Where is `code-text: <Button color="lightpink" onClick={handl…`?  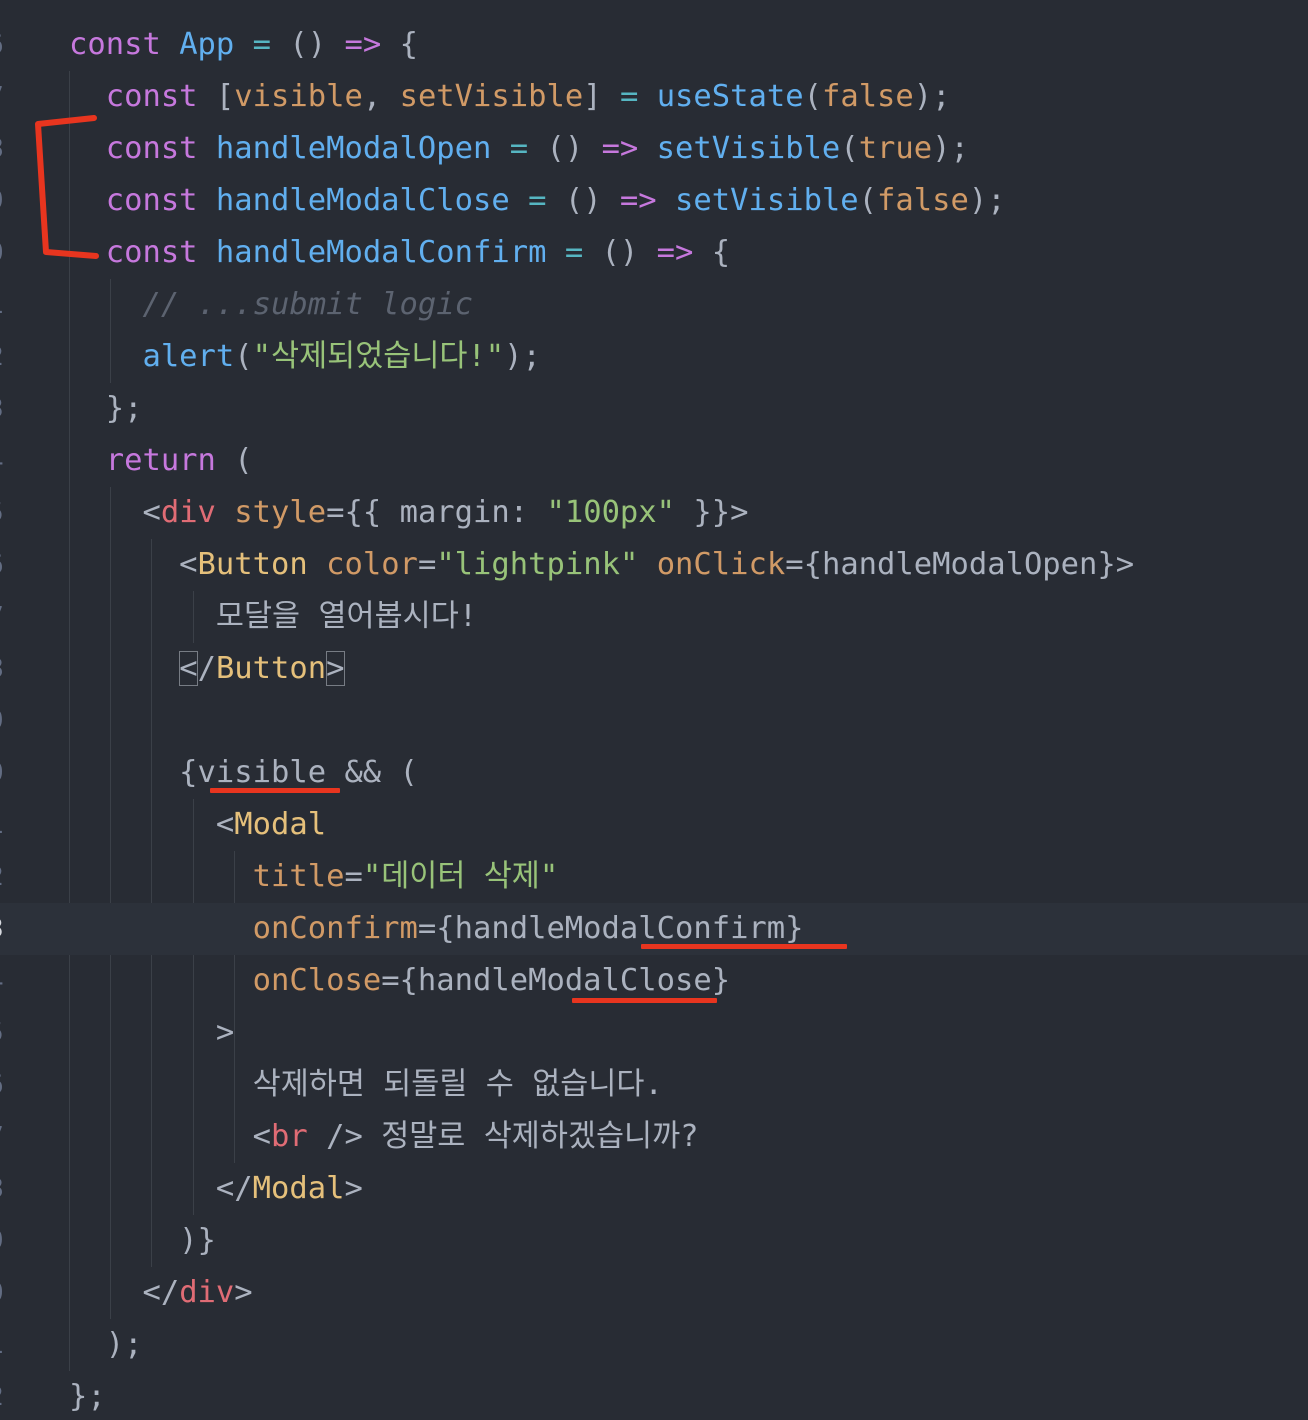
code-text: <Button color="lightpink" onClick={handl… is located at coordinates (601, 565).